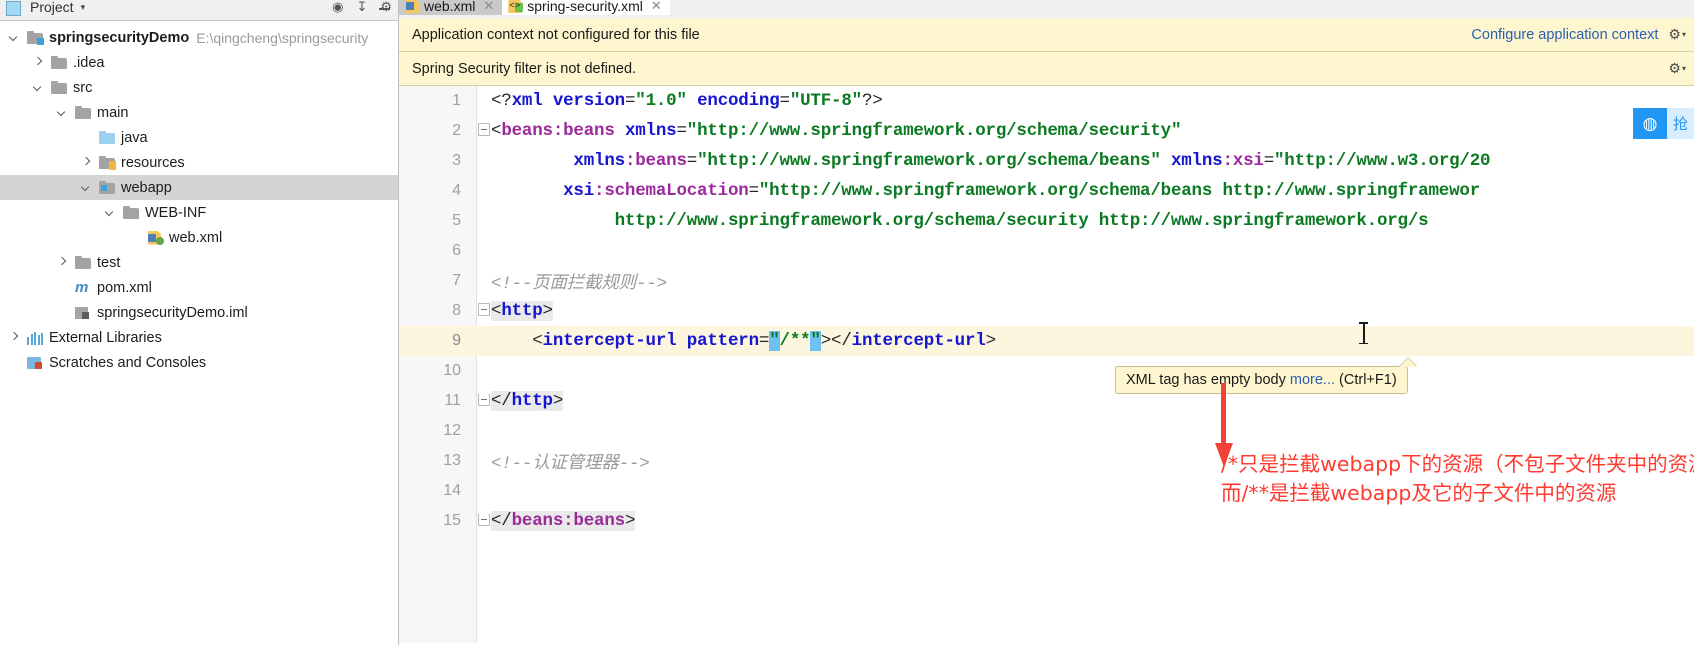 The width and height of the screenshot is (1694, 645). I want to click on line-number: 6, so click(456, 250).